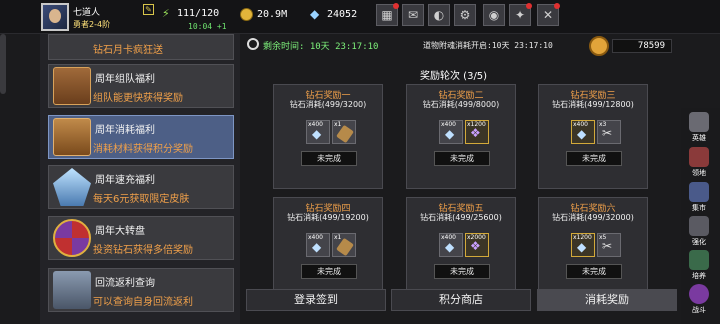  Describe the element at coordinates (599, 46) in the screenshot. I see `points-token-icon` at that location.